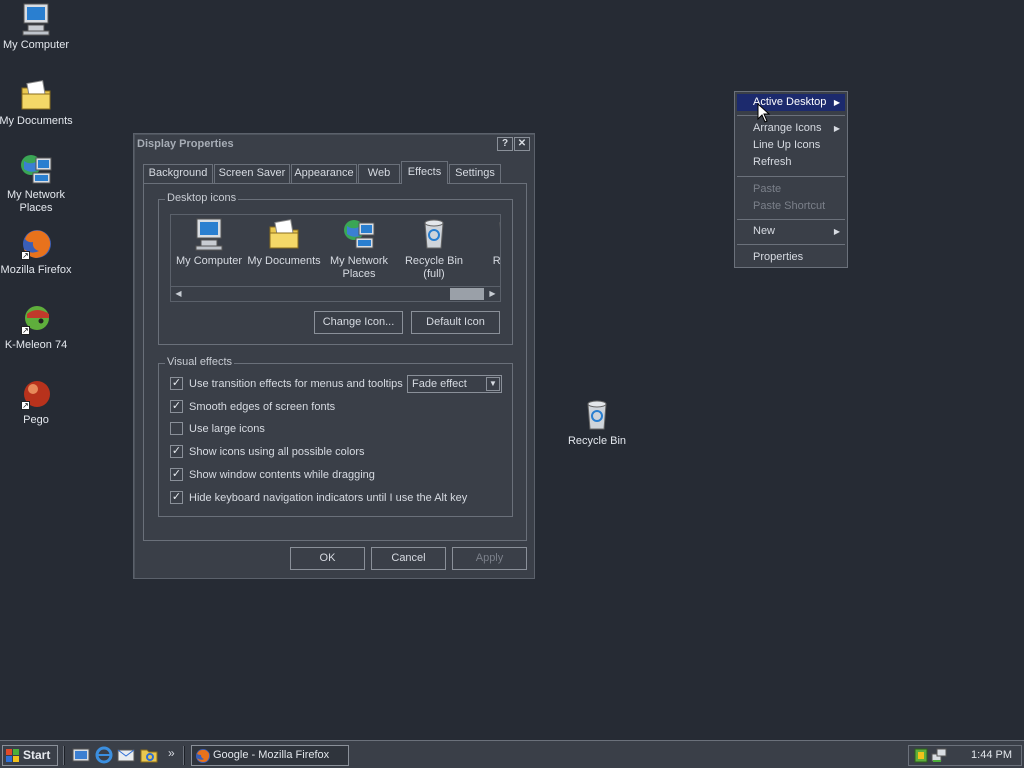 The width and height of the screenshot is (1024, 768). Describe the element at coordinates (36, 95) in the screenshot. I see `my-documents-icon` at that location.